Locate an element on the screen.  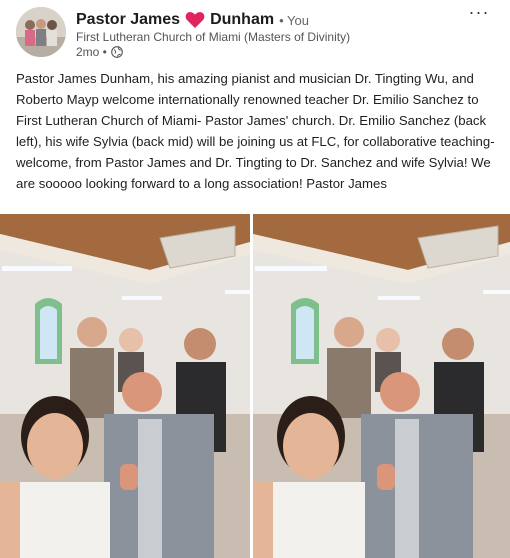
more-options-button: ··· is located at coordinates (479, 13).